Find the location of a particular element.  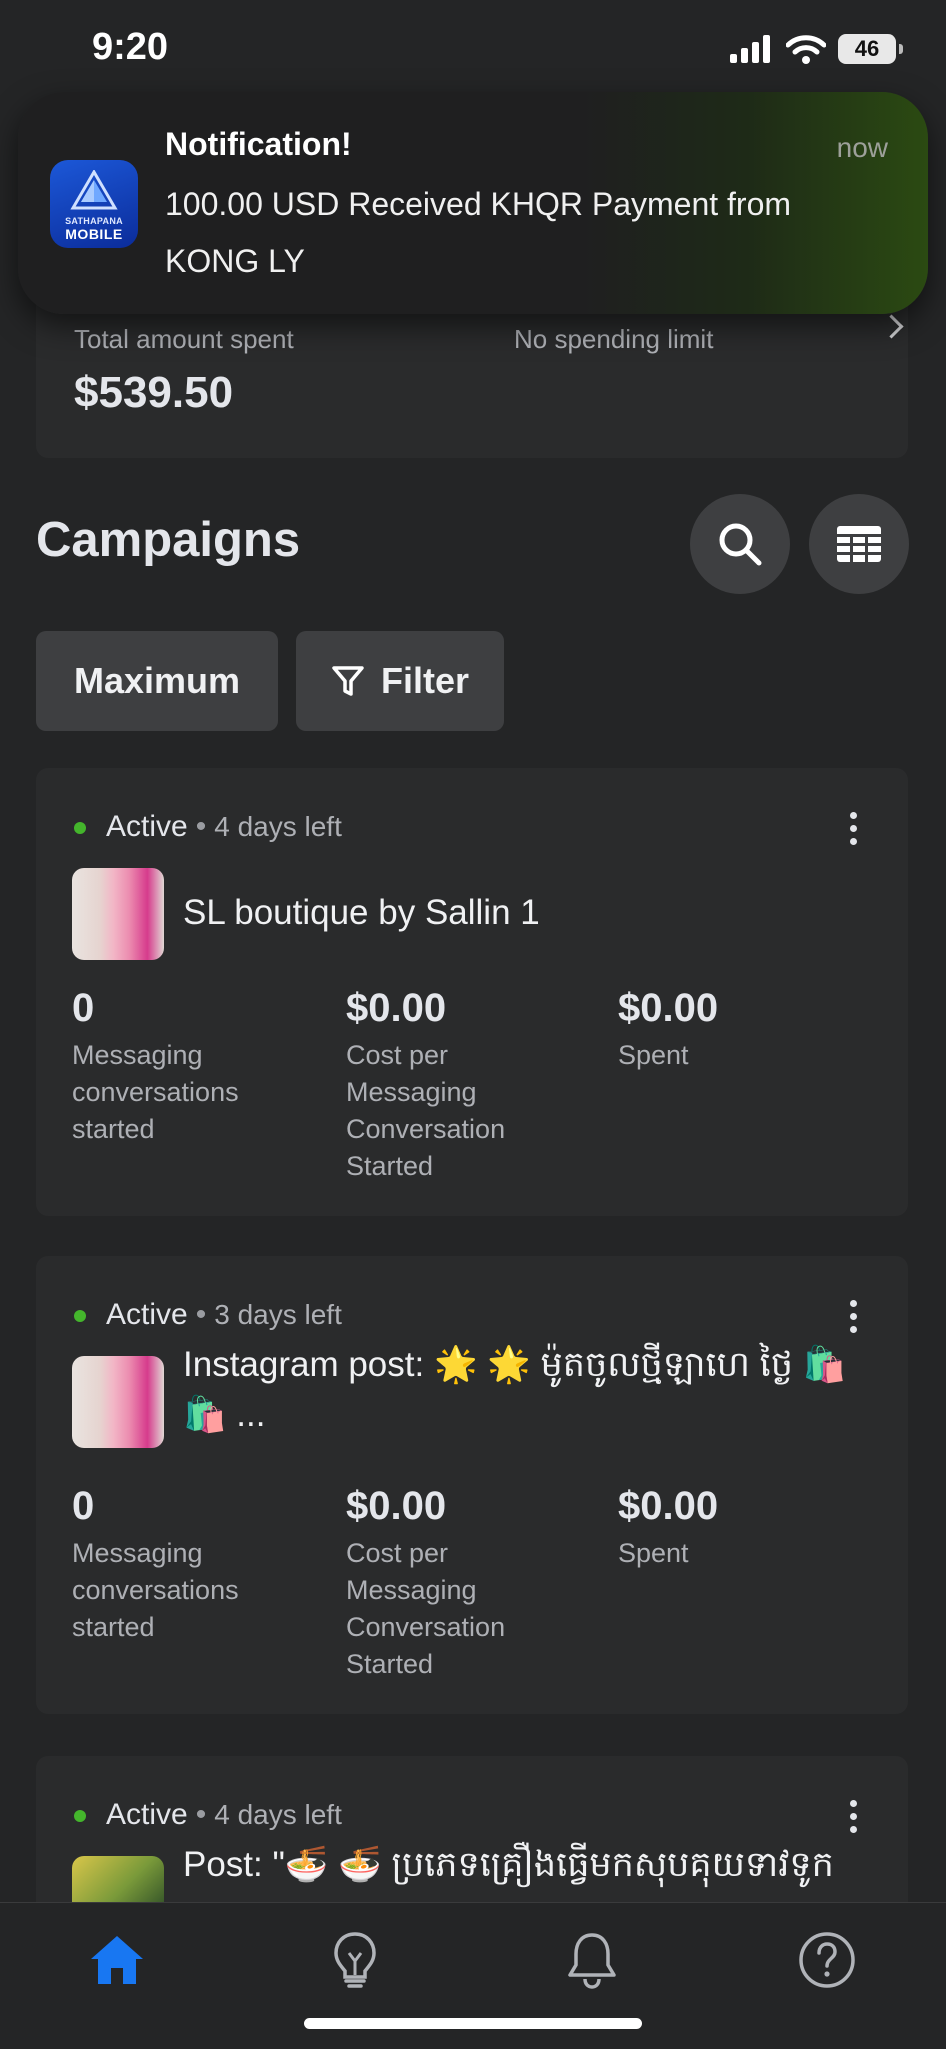

nav-help is located at coordinates (827, 1960).